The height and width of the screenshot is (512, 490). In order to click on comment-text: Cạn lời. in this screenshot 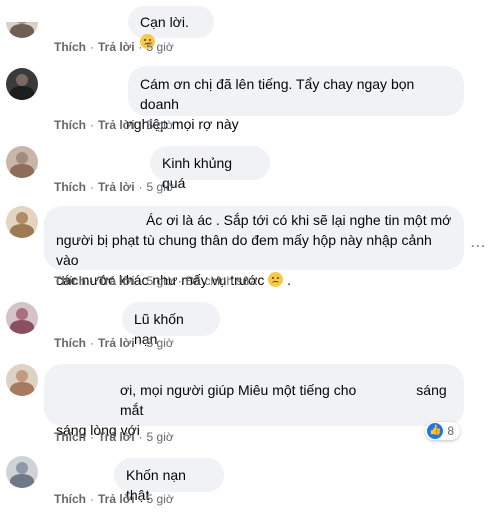, I will do `click(164, 22)`.